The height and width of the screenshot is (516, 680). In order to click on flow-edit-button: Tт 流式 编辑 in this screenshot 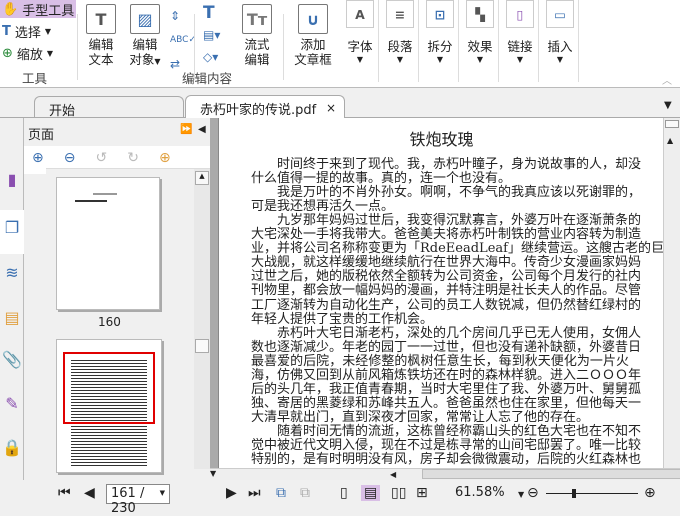, I will do `click(257, 34)`.